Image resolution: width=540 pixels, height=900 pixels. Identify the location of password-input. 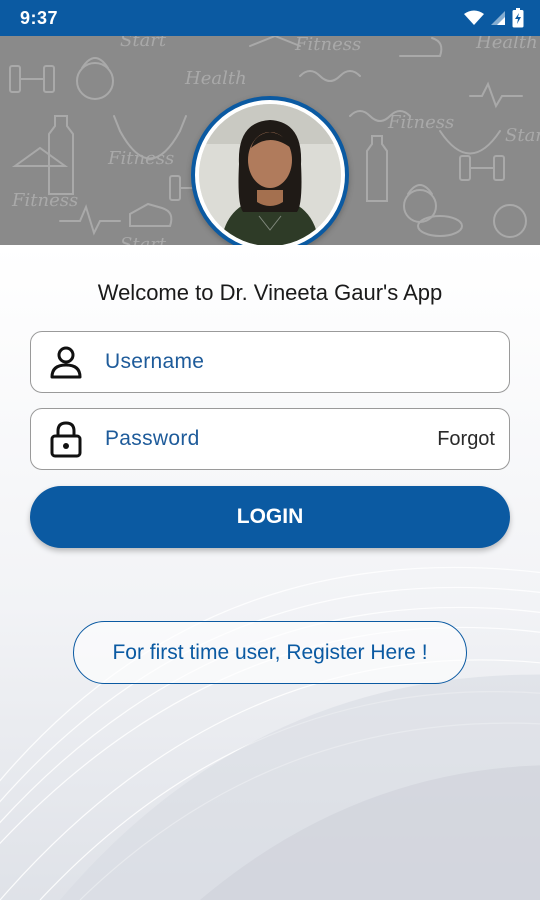
(267, 439).